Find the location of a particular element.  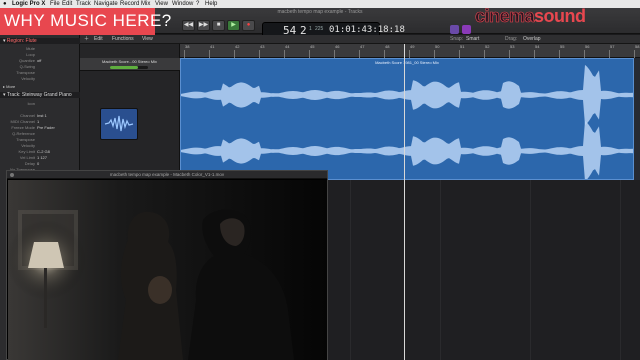

play-icon: ▶ is located at coordinates (233, 25).